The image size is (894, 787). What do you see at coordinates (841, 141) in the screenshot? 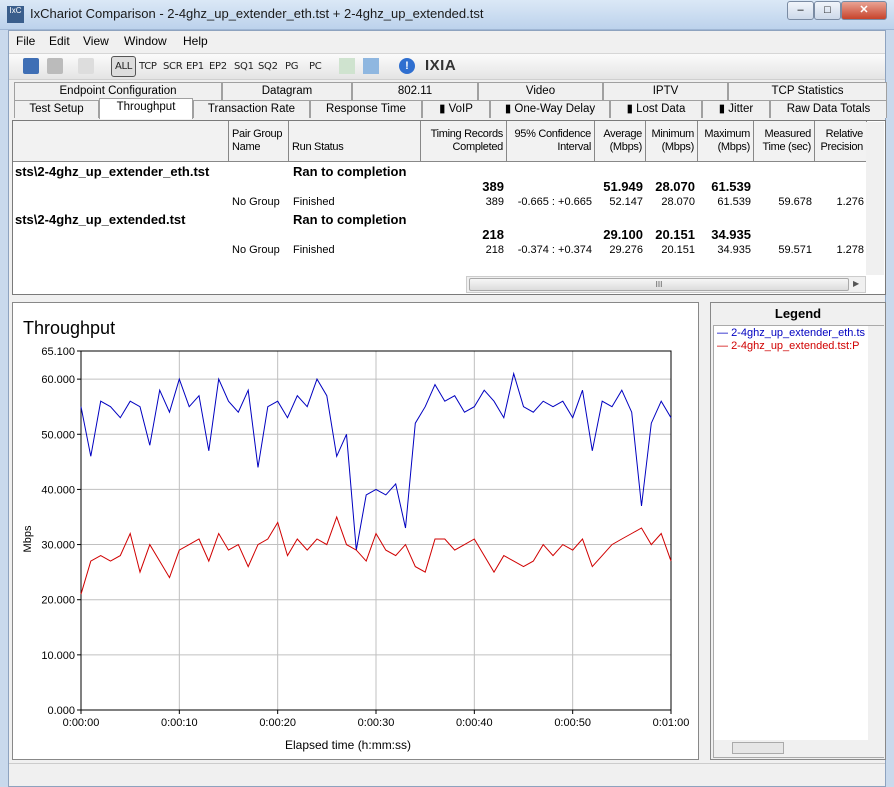
I see `col-header-relative-precision: Relative Precision` at bounding box center [841, 141].